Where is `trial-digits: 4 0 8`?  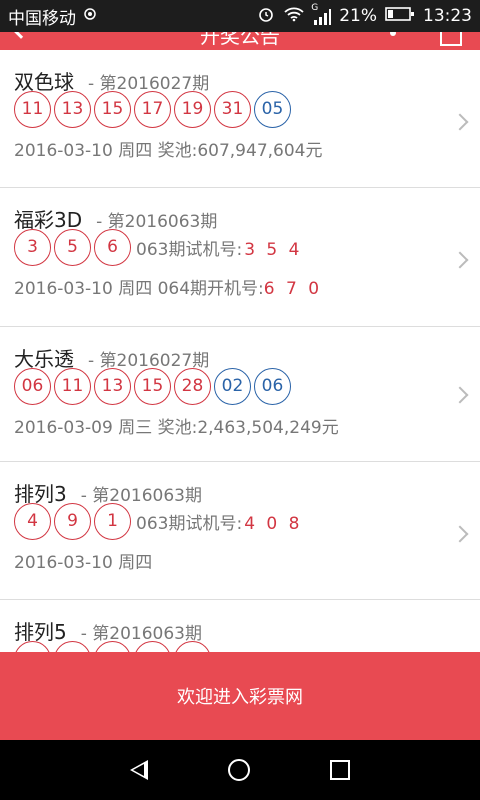 trial-digits: 4 0 8 is located at coordinates (273, 523).